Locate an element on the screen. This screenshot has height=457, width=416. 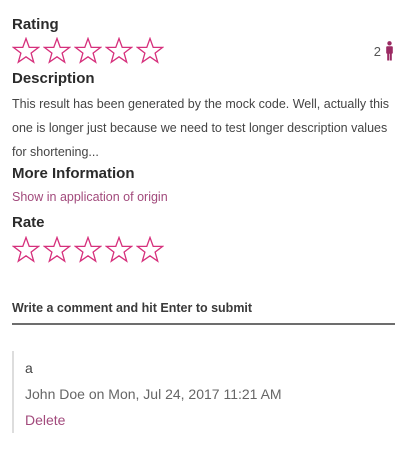
rate-star-2-icon is located at coordinates (57, 250).